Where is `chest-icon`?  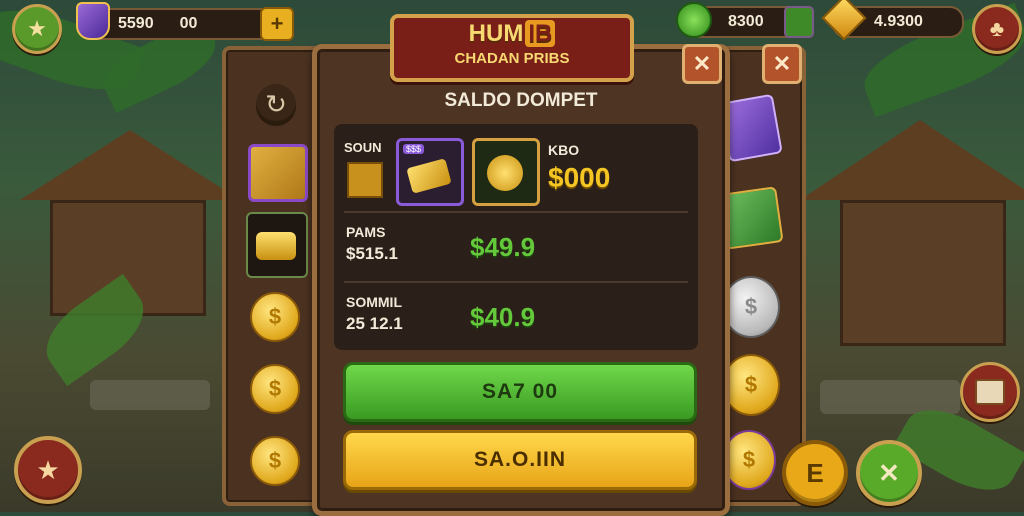 chest-icon is located at coordinates (990, 392).